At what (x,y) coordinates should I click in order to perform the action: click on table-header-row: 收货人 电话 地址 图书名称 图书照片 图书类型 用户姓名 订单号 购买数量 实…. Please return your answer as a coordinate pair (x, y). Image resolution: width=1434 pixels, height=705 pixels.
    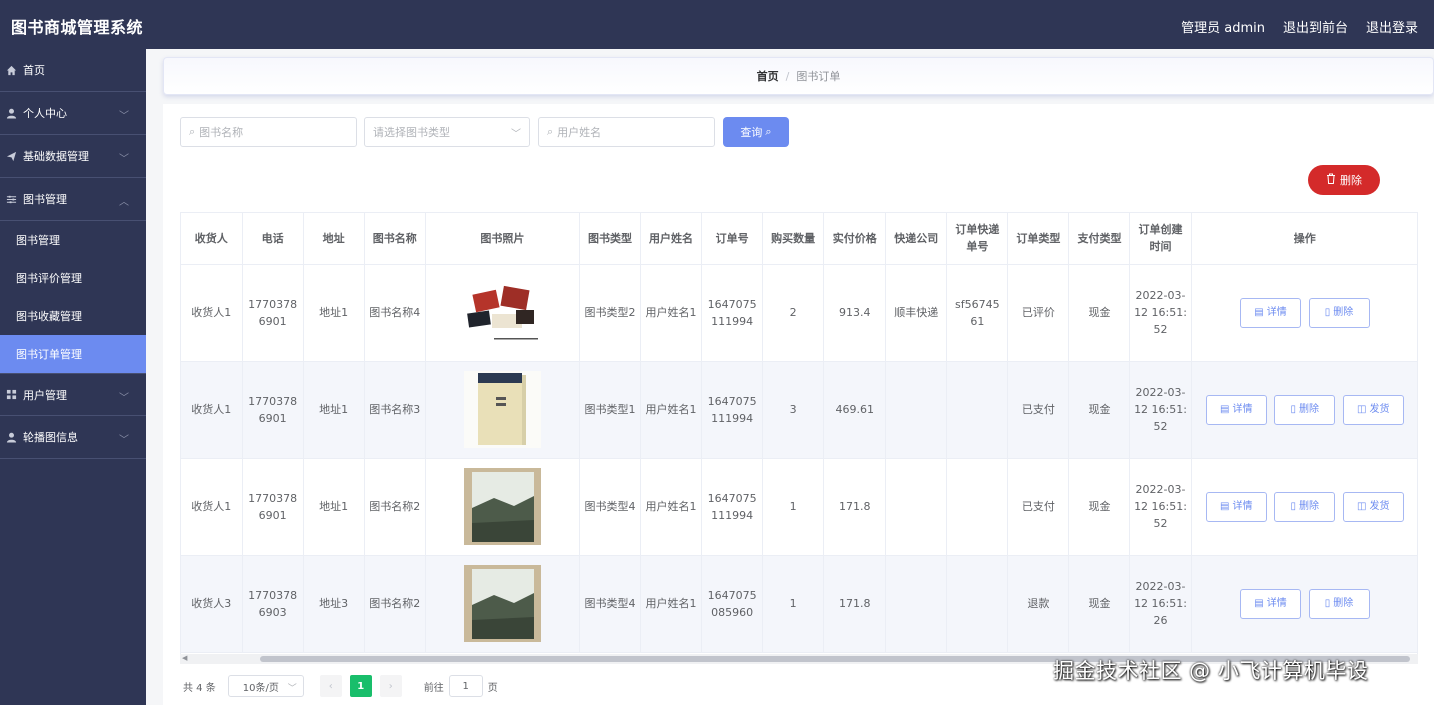
    Looking at the image, I should click on (799, 239).